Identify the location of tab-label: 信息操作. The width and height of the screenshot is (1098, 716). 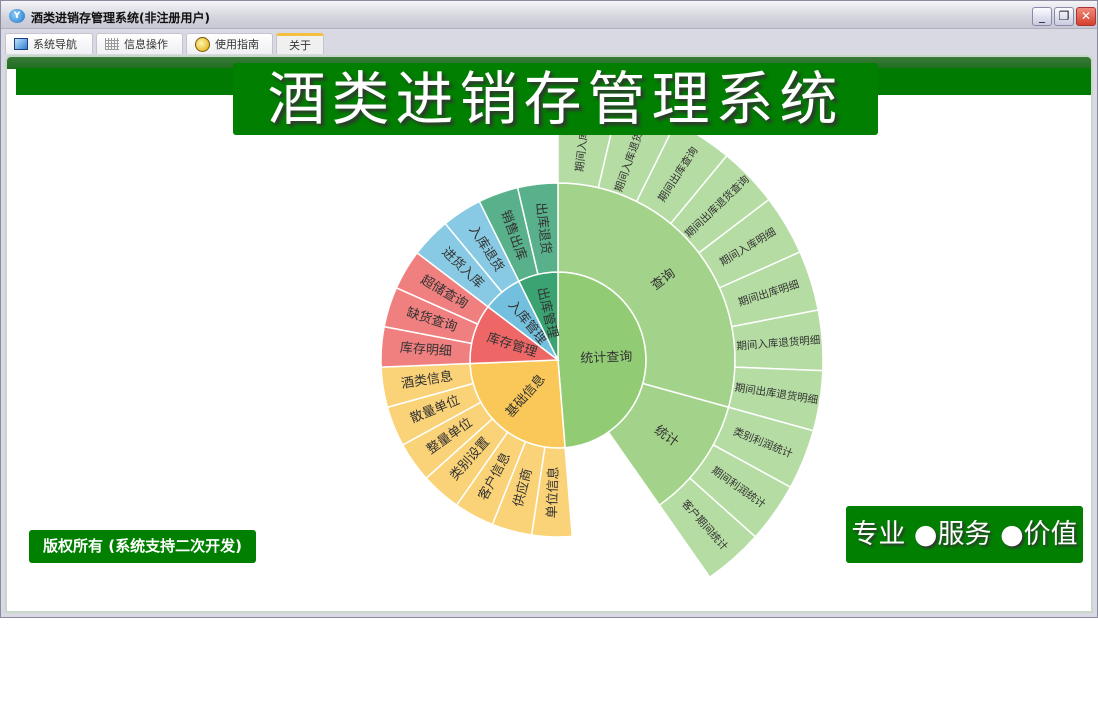
(146, 44).